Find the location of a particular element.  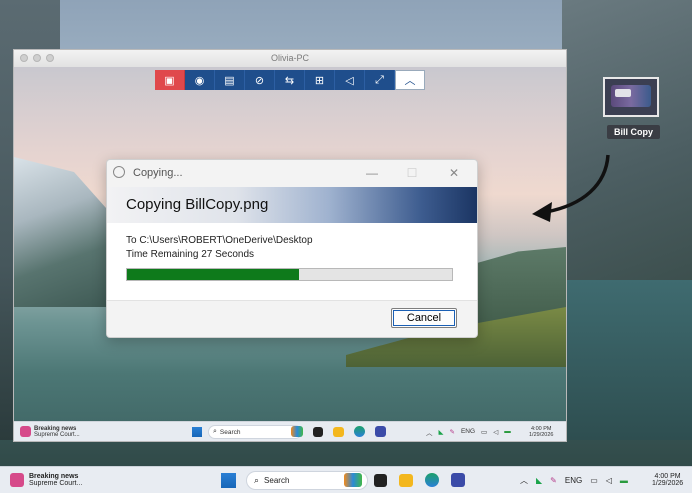

copy-dialog-footer: Cancel is located at coordinates (292, 318).